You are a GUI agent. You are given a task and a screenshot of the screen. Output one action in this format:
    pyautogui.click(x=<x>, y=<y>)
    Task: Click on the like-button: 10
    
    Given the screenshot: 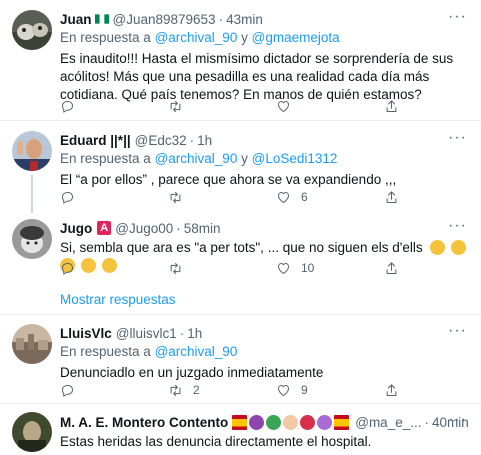 What is the action you would take?
    pyautogui.click(x=330, y=268)
    